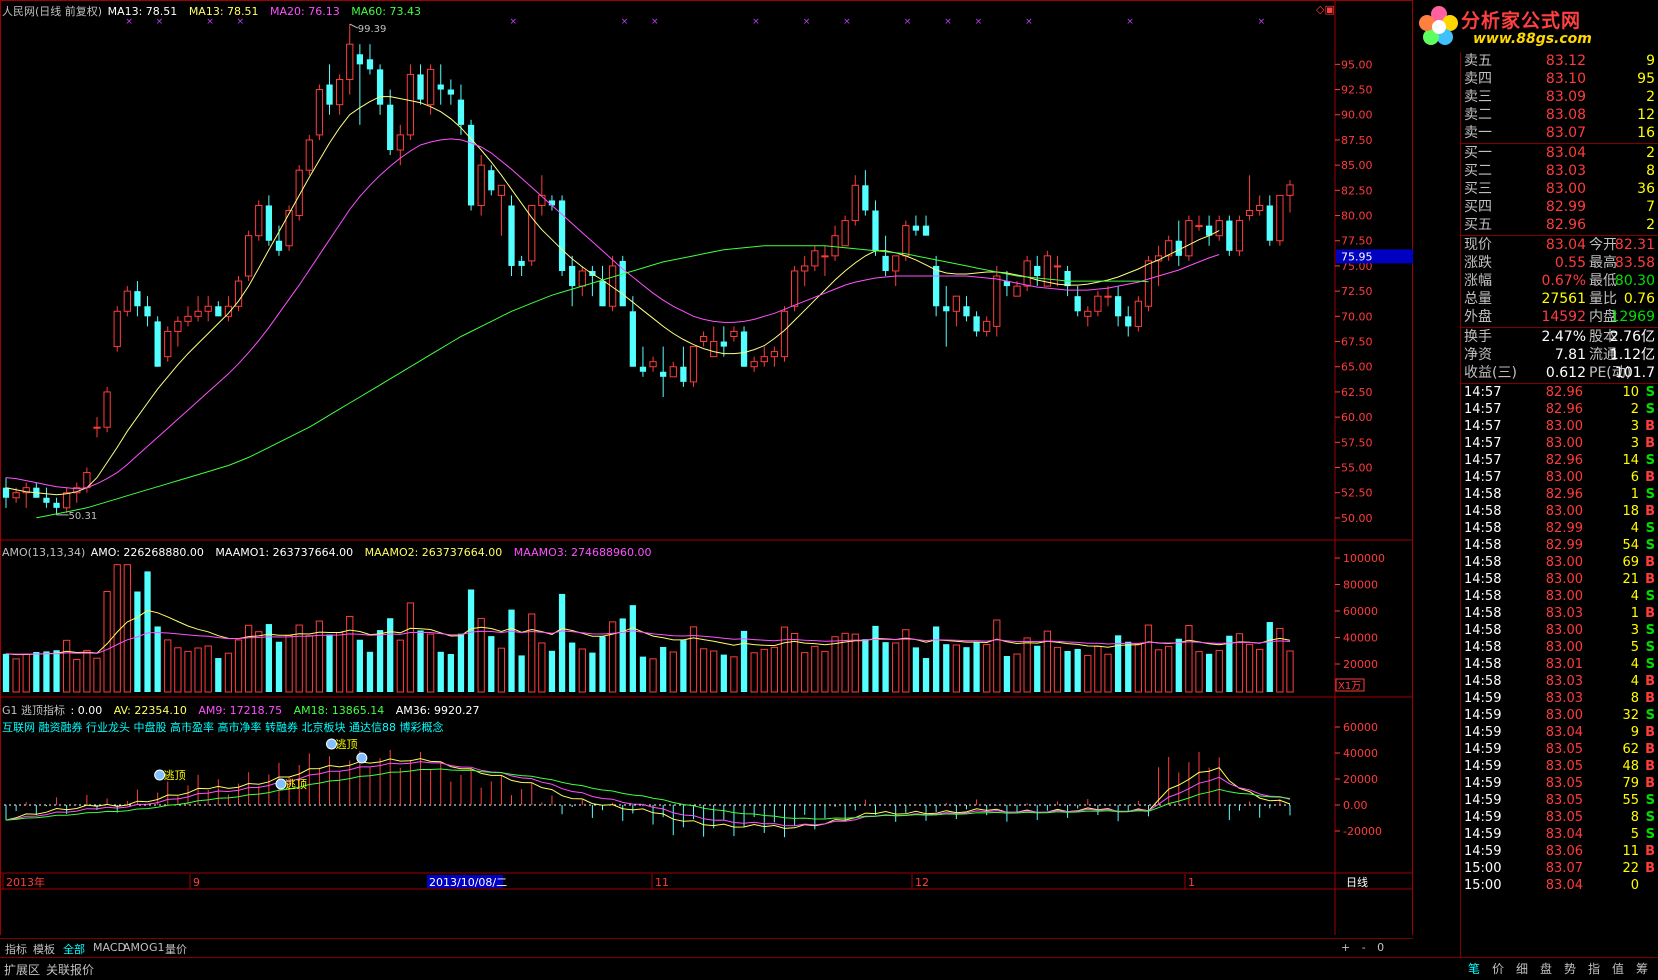  I want to click on buy-quote-row: 买一 83.04 2, so click(1559, 153).